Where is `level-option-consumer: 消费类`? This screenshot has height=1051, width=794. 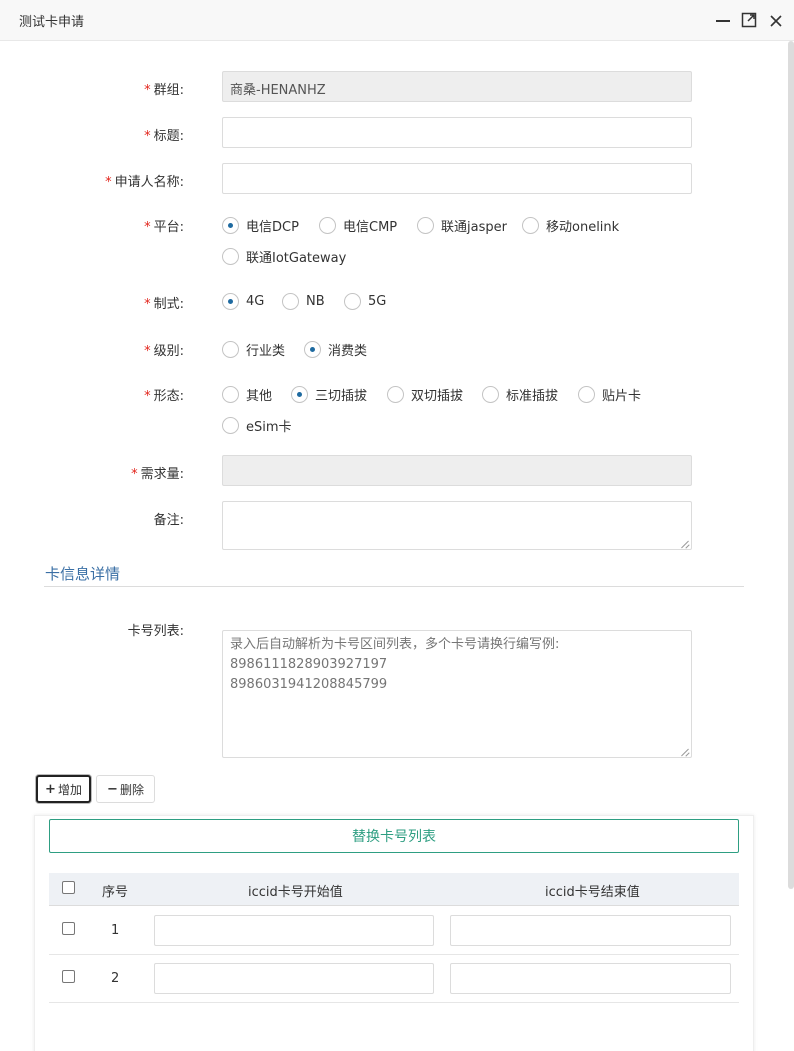
level-option-consumer: 消费类 is located at coordinates (335, 349).